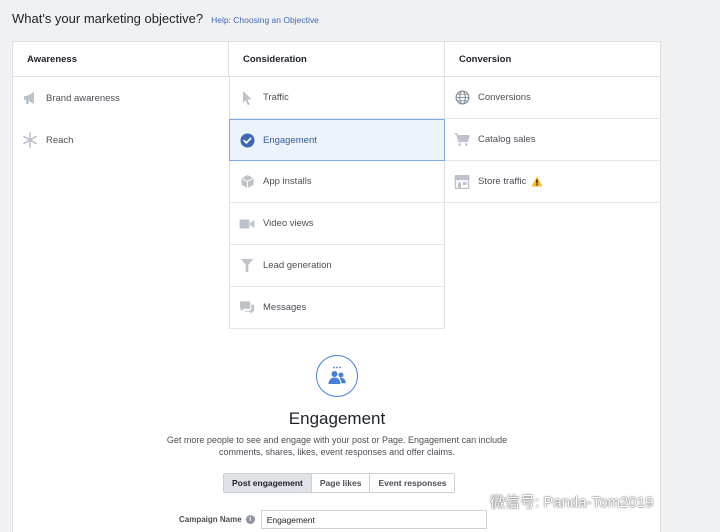 This screenshot has height=532, width=720. Describe the element at coordinates (337, 182) in the screenshot. I see `objective-app-installs: App installs` at that location.